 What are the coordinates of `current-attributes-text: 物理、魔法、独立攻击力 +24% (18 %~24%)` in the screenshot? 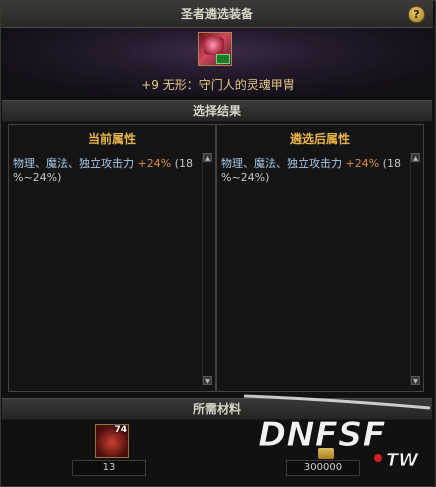 It's located at (103, 171).